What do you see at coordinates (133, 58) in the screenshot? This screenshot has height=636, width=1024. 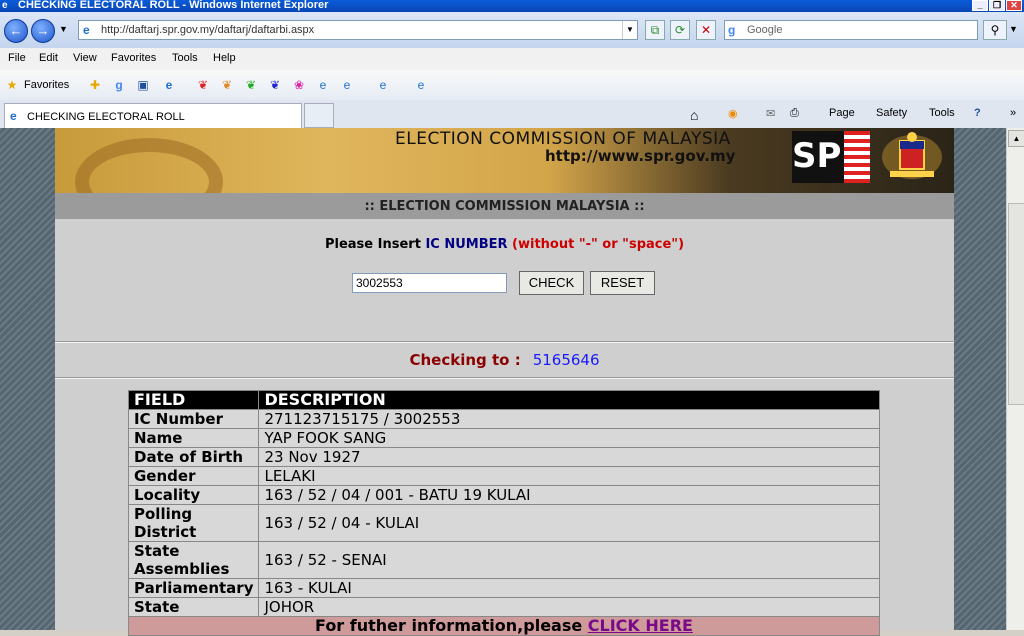 I see `menu-favorites: Favorites` at bounding box center [133, 58].